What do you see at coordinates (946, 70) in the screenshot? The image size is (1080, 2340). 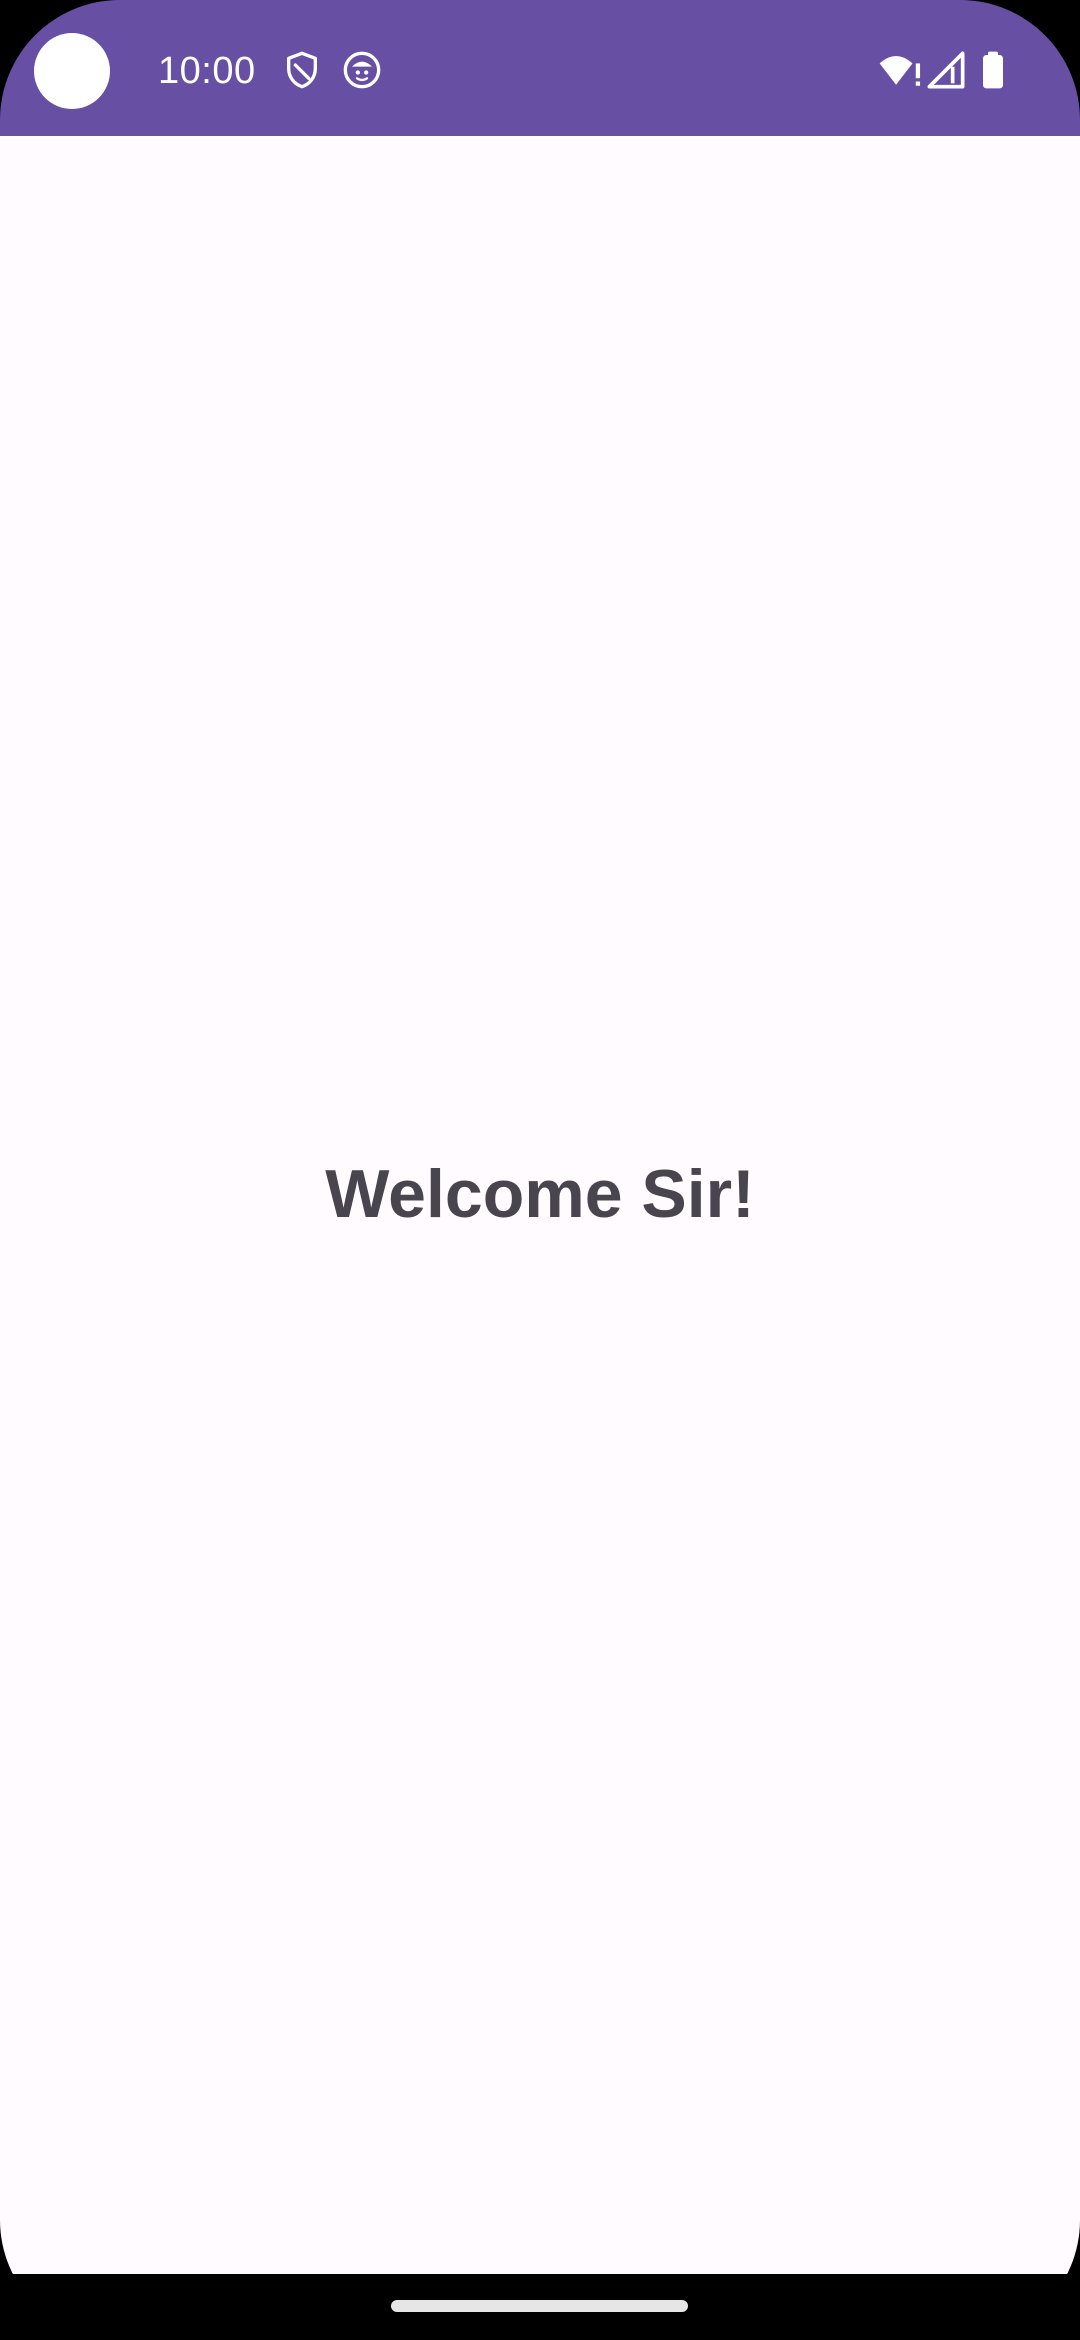 I see `cellular-signal-icon` at bounding box center [946, 70].